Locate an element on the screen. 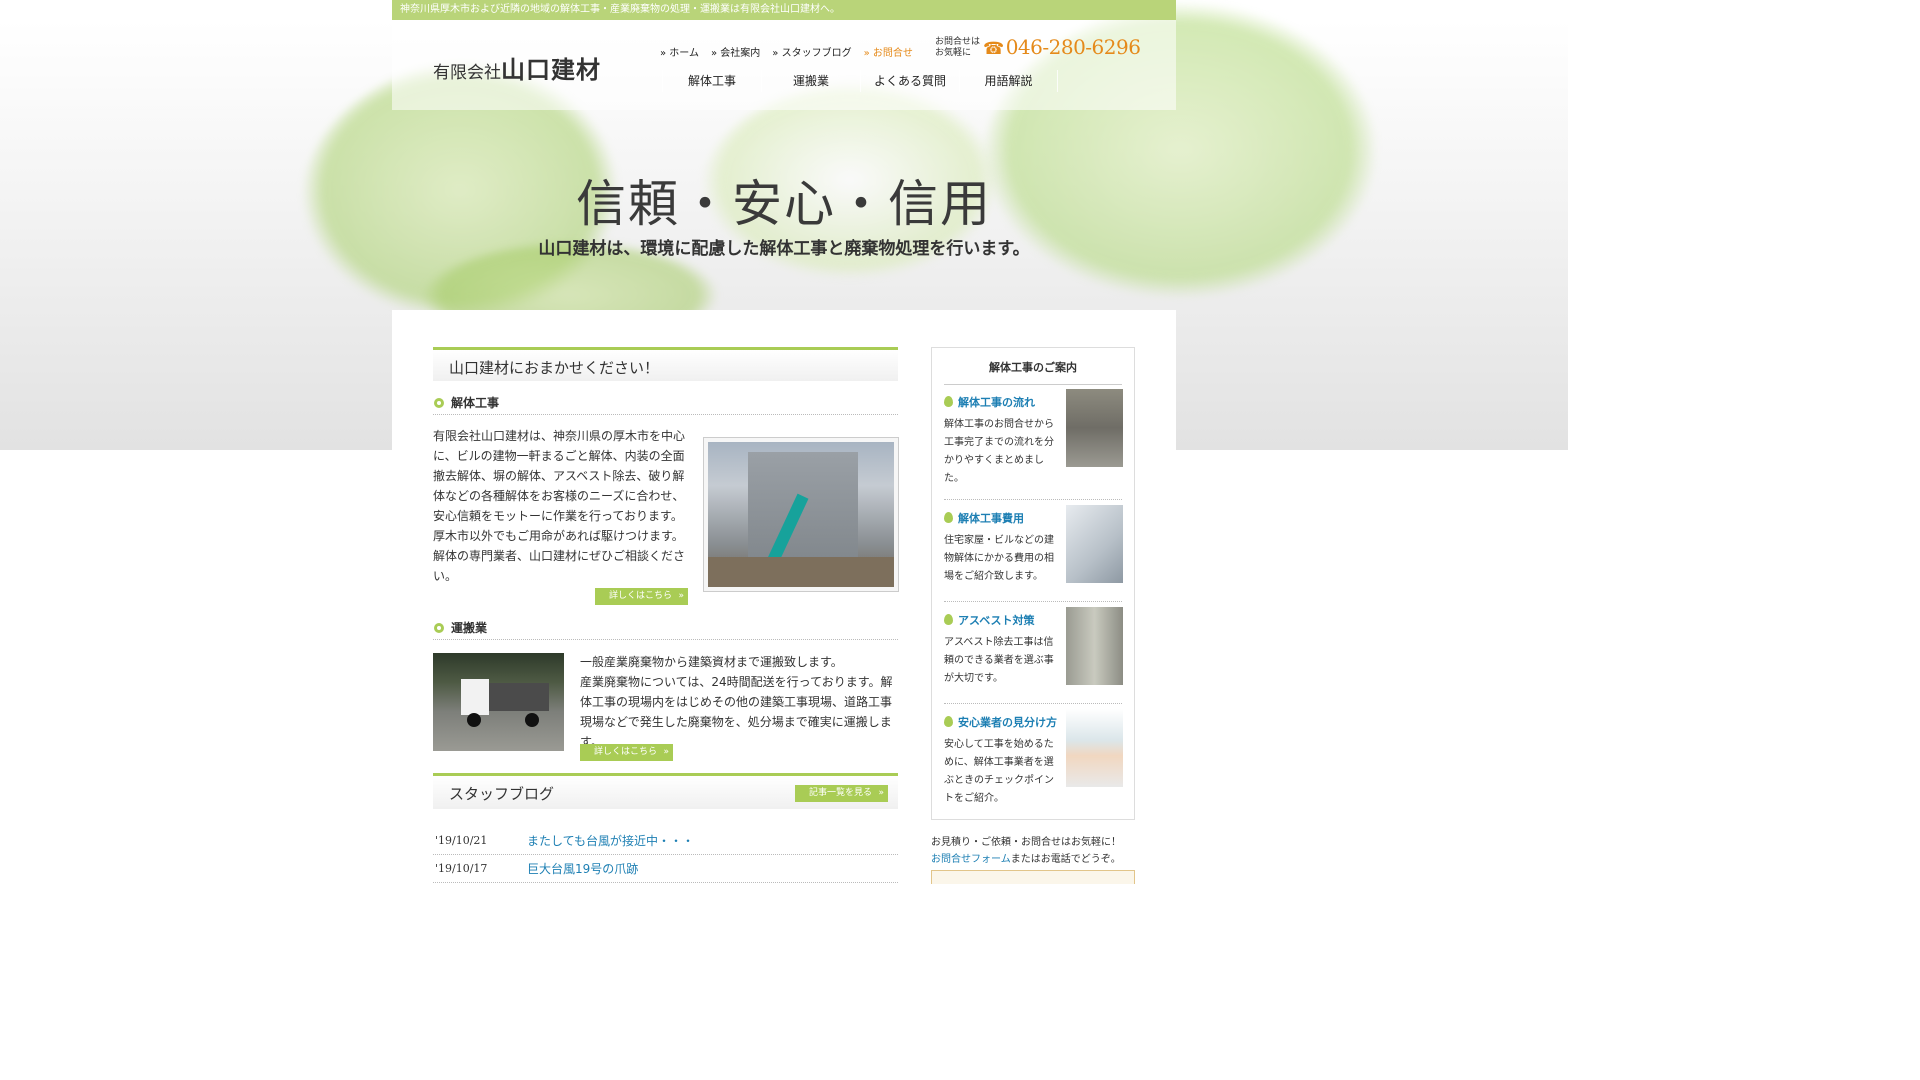 This screenshot has height=1080, width=1920. site-logo: 有限会社山口建材 is located at coordinates (517, 67).